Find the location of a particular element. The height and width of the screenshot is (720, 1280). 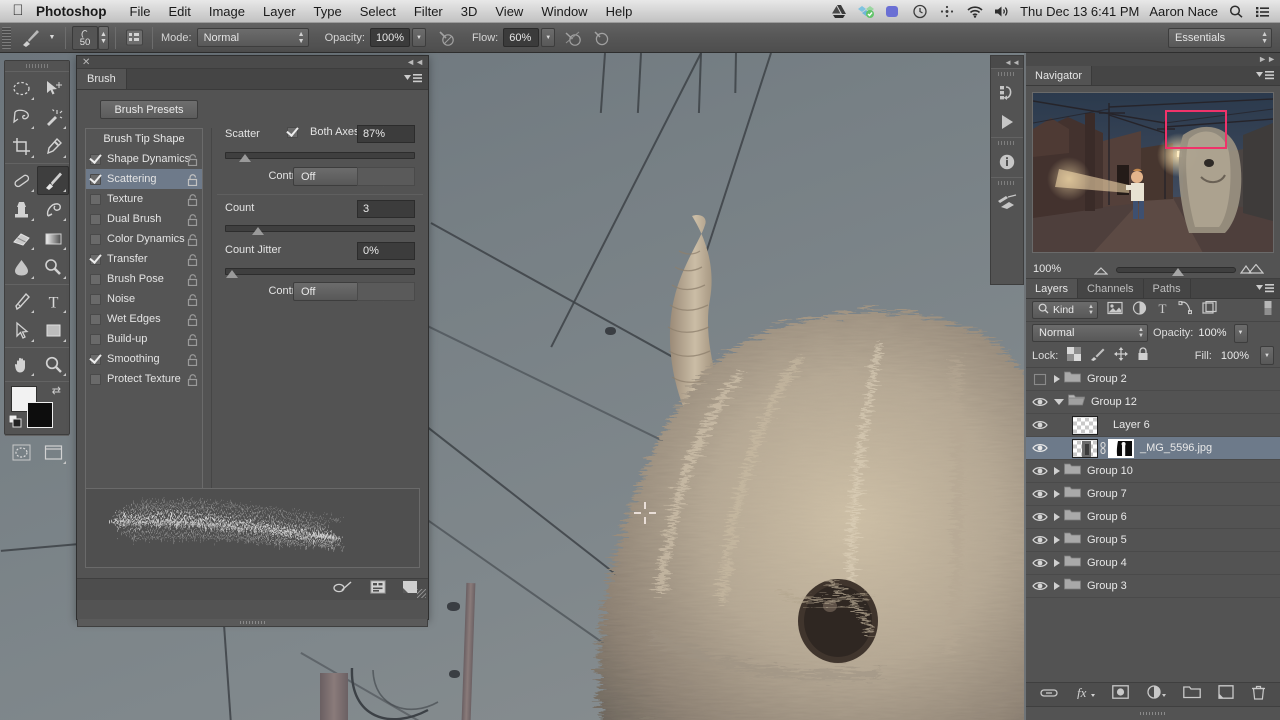

tab-navigator: Navigator is located at coordinates (1059, 75).